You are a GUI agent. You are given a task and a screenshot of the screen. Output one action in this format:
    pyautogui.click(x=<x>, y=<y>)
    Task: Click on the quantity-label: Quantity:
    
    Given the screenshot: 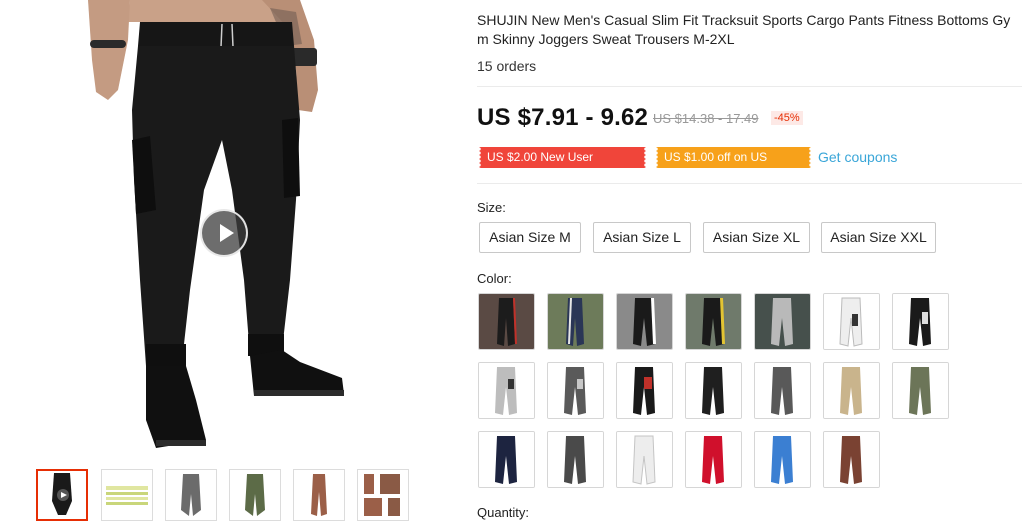 What is the action you would take?
    pyautogui.click(x=503, y=512)
    